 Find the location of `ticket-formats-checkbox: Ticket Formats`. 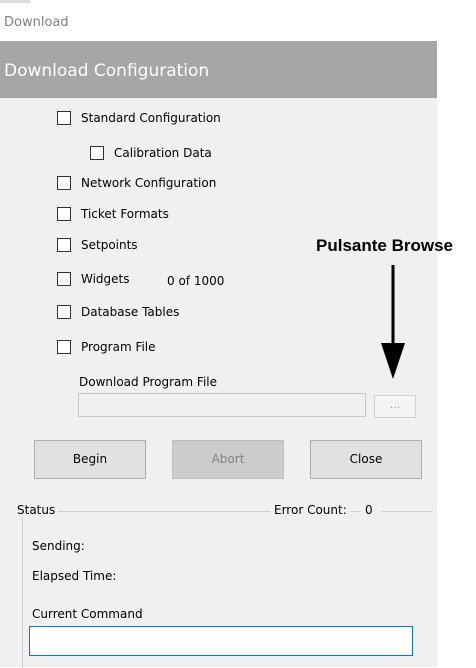

ticket-formats-checkbox: Ticket Formats is located at coordinates (113, 214).